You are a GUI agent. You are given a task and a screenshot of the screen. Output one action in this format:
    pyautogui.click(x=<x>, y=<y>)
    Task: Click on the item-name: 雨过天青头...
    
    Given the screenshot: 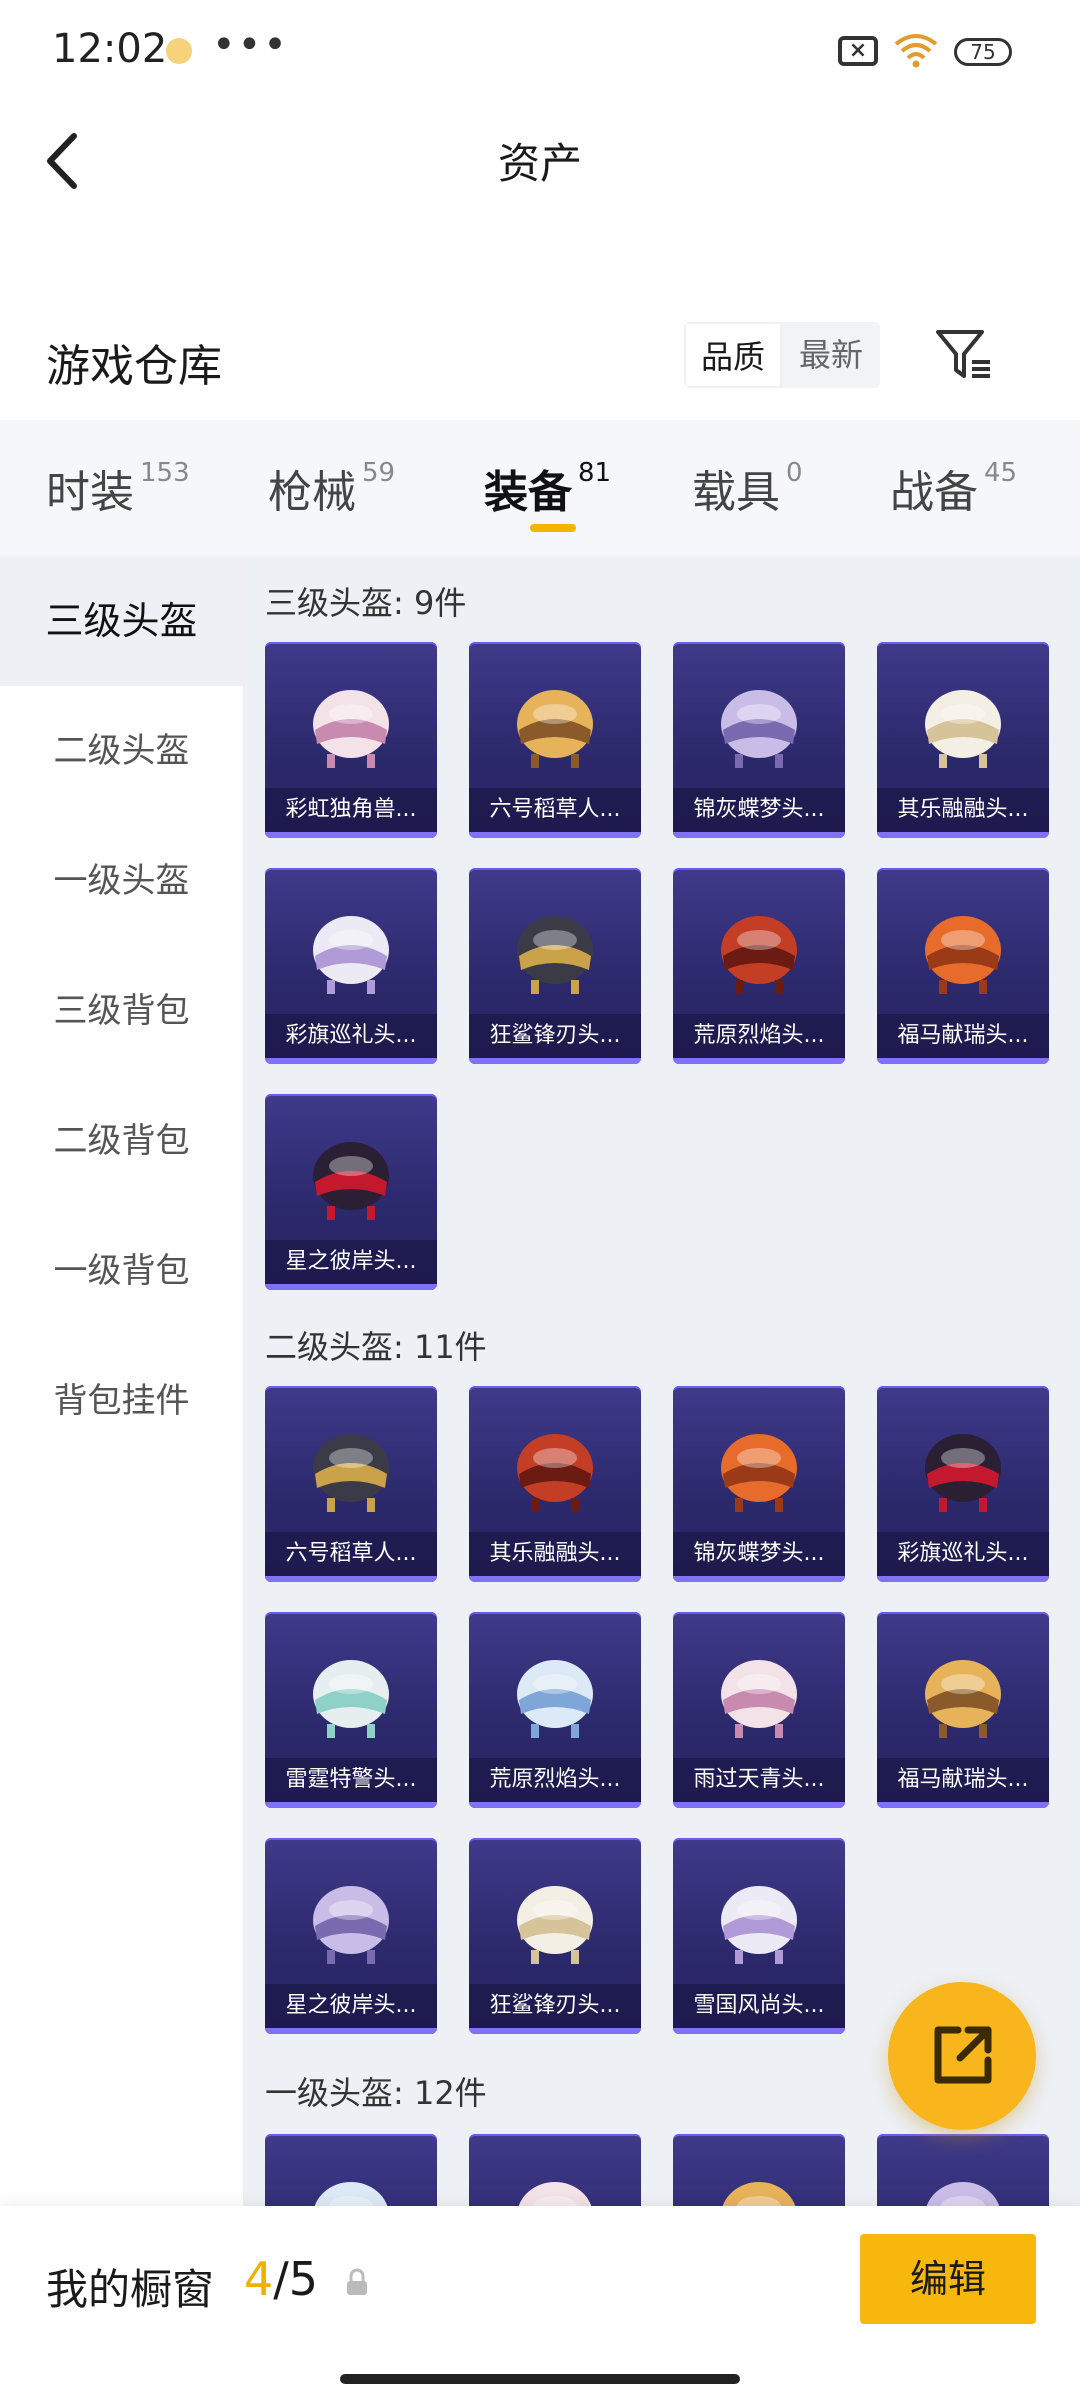 What is the action you would take?
    pyautogui.click(x=759, y=1780)
    